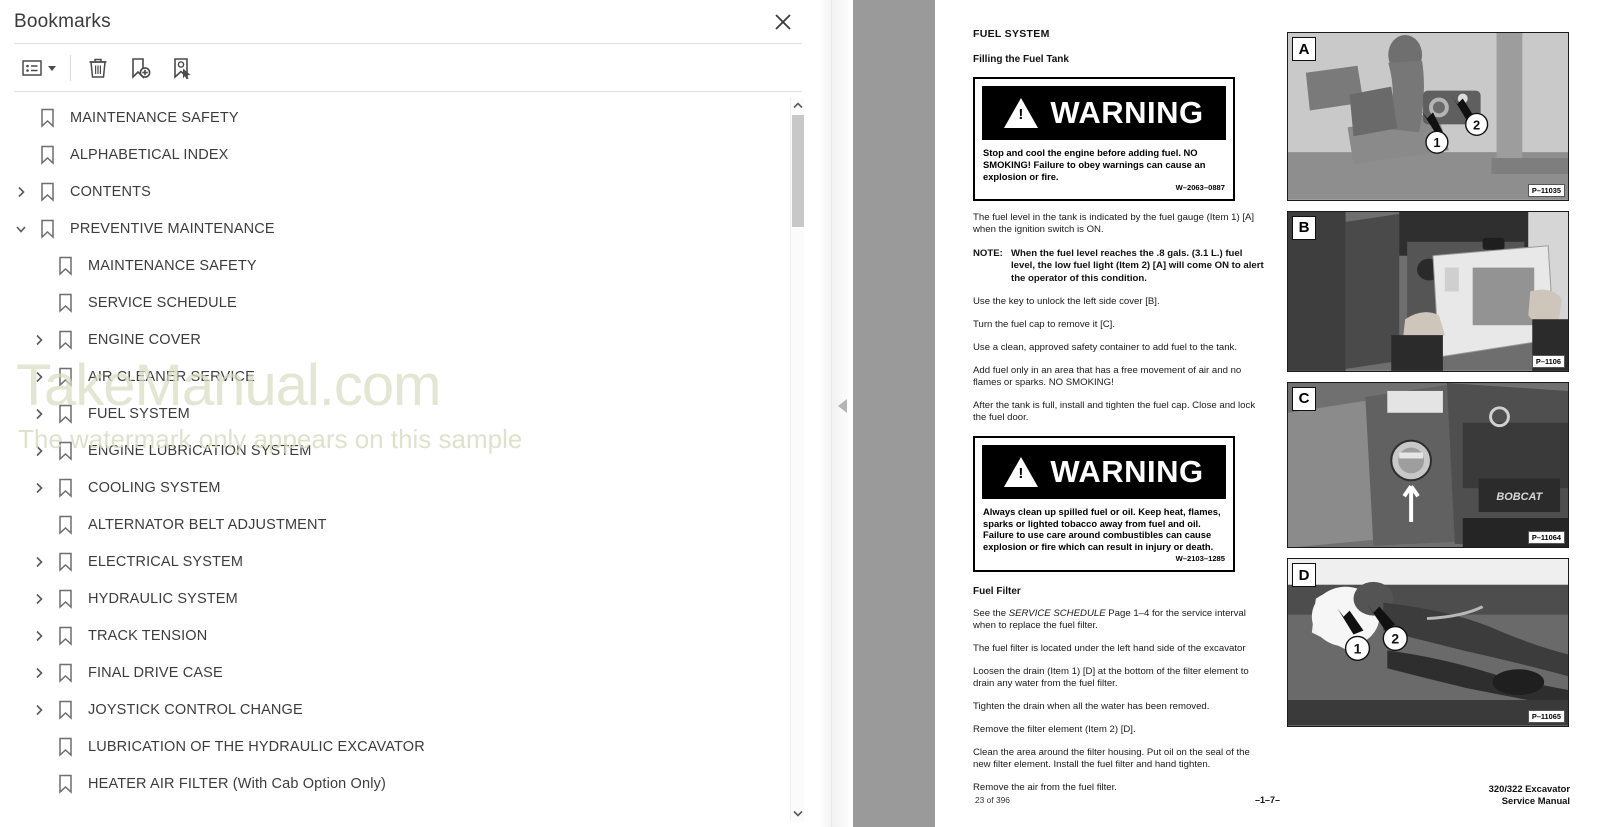 This screenshot has width=1600, height=827. Describe the element at coordinates (410, 191) in the screenshot. I see `bookmark-row: CONTENTS` at that location.